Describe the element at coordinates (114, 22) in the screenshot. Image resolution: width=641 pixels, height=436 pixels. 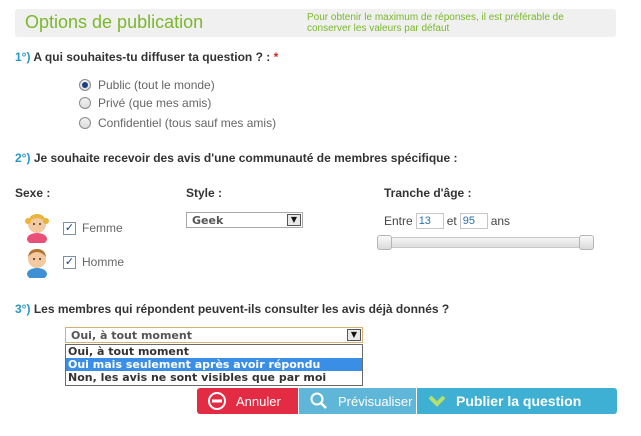
I see `page-title: Options de publication` at that location.